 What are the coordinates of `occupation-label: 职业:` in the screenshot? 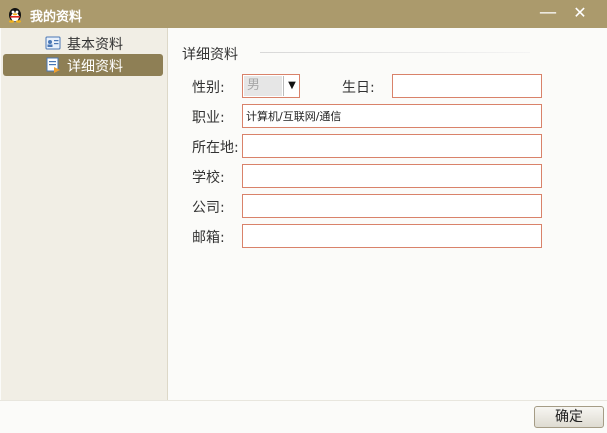 It's located at (208, 118).